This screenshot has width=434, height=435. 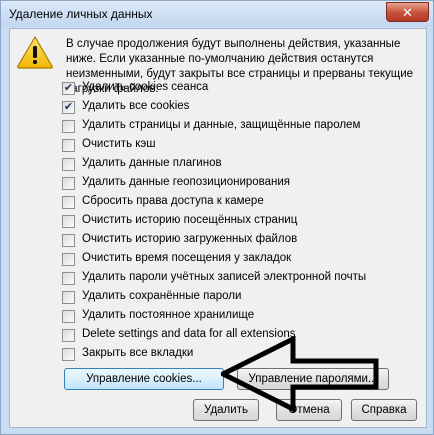 I want to click on option-label: Удалить все cookies, so click(x=136, y=106).